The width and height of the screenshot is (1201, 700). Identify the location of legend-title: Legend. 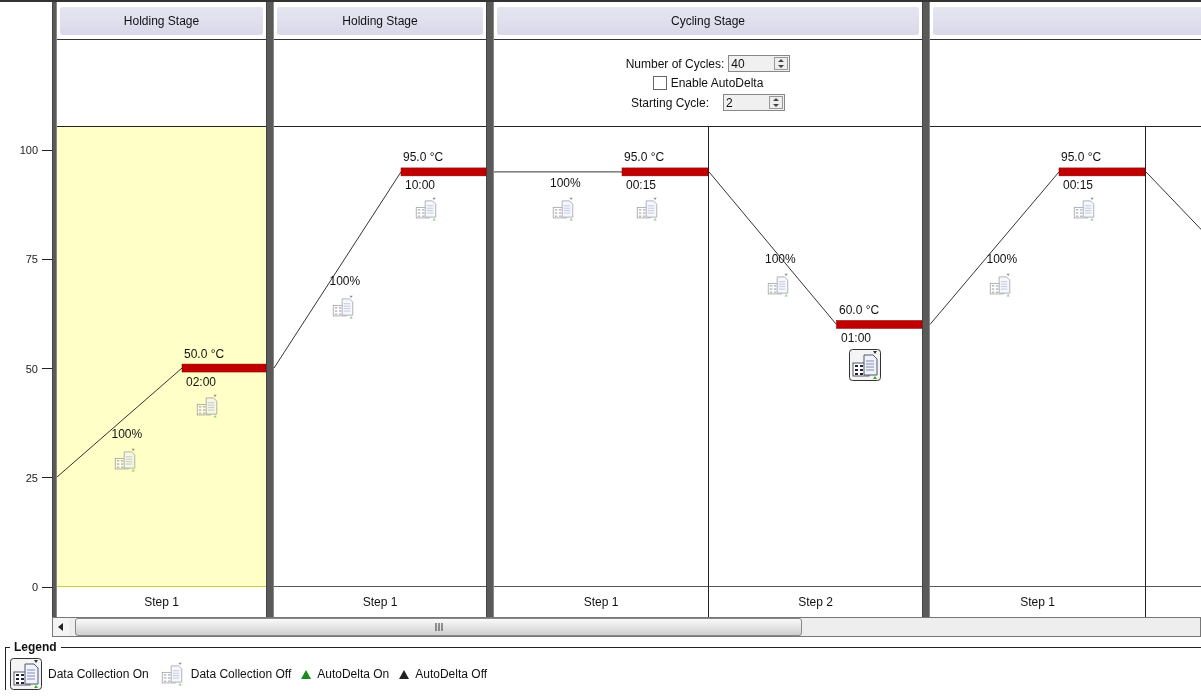
(35, 647).